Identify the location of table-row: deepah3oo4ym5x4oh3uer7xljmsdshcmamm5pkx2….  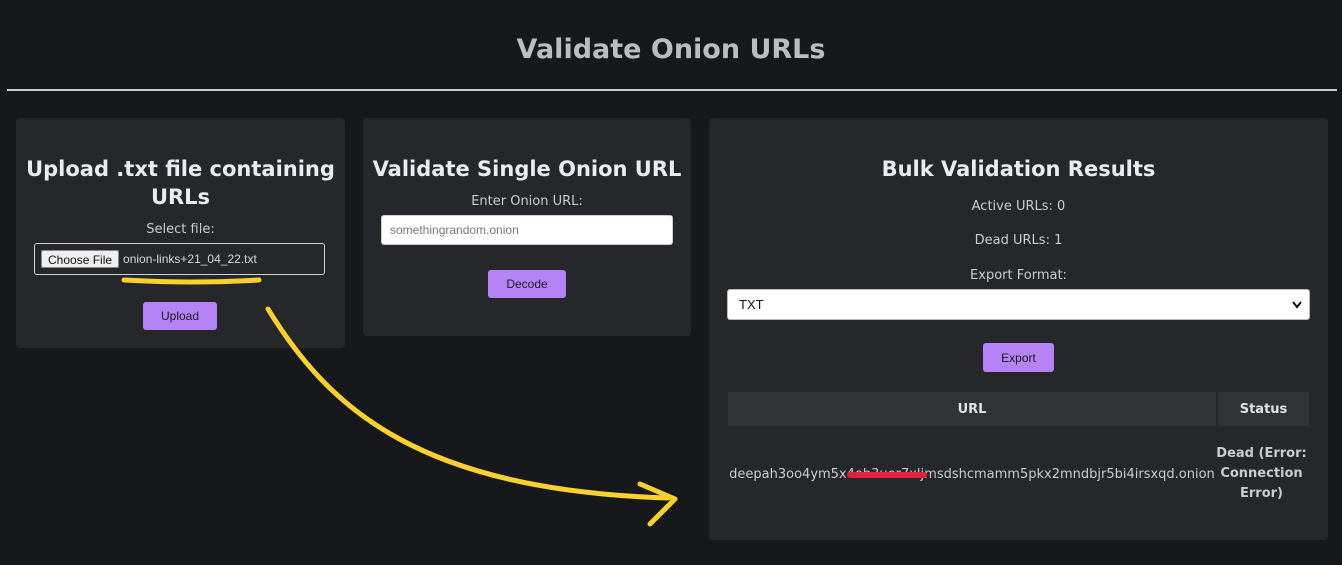
(1018, 474).